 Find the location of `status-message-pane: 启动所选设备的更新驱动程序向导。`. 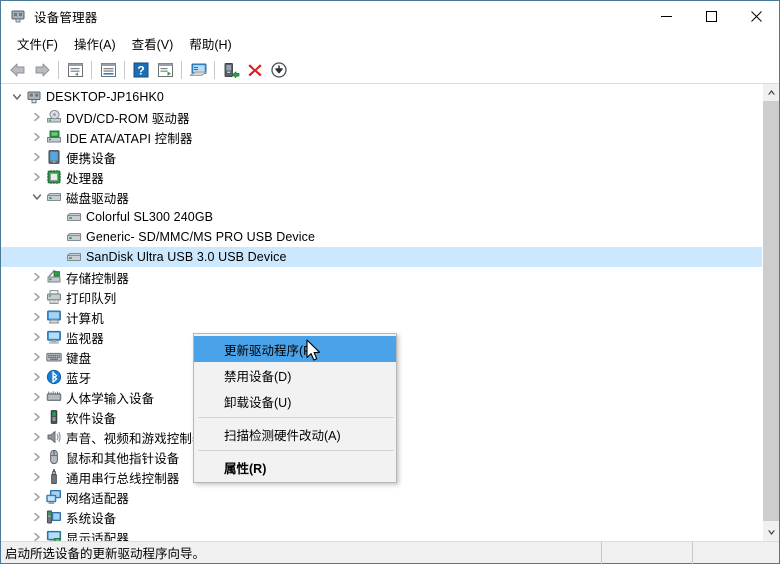

status-message-pane: 启动所选设备的更新驱动程序向导。 is located at coordinates (301, 552).